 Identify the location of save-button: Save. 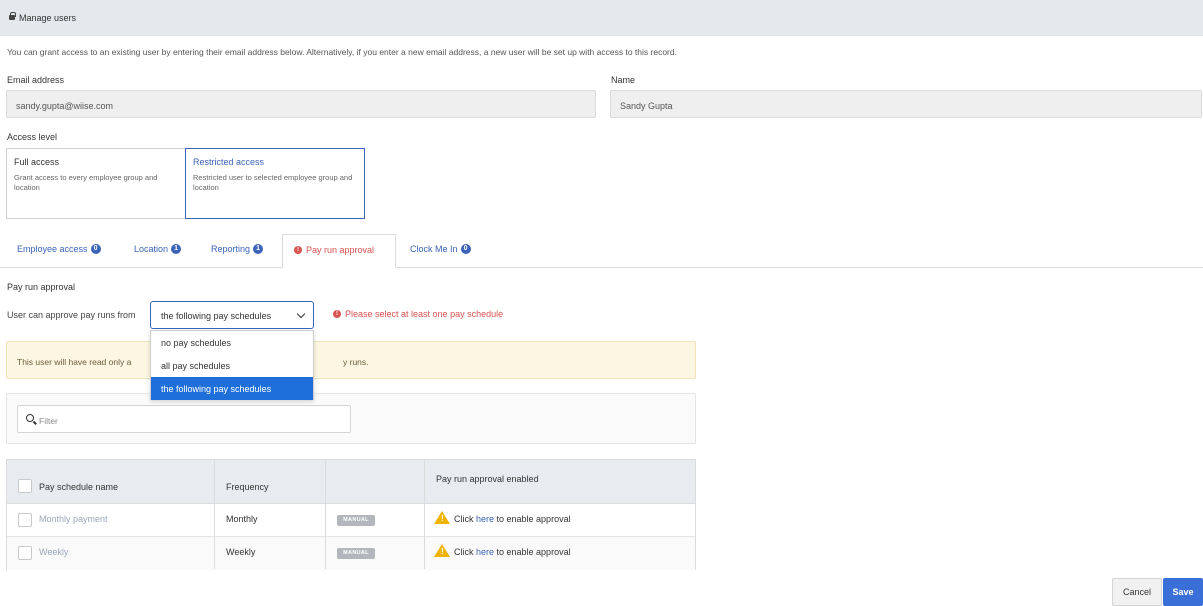
(1183, 592).